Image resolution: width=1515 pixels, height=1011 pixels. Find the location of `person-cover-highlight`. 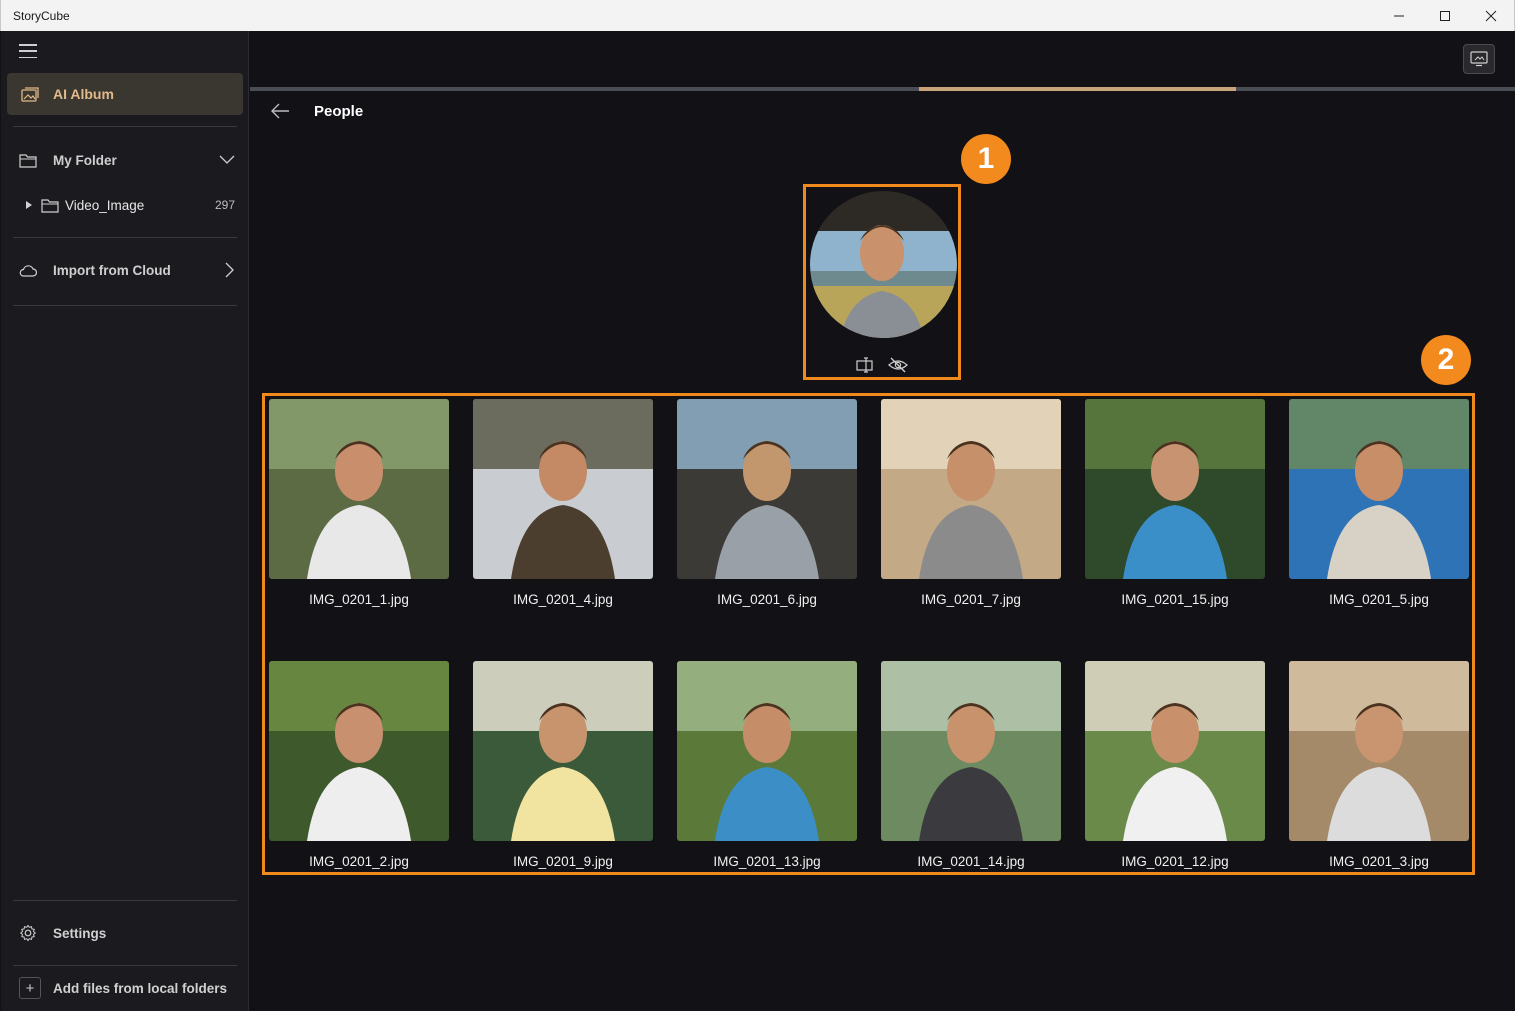

person-cover-highlight is located at coordinates (882, 282).